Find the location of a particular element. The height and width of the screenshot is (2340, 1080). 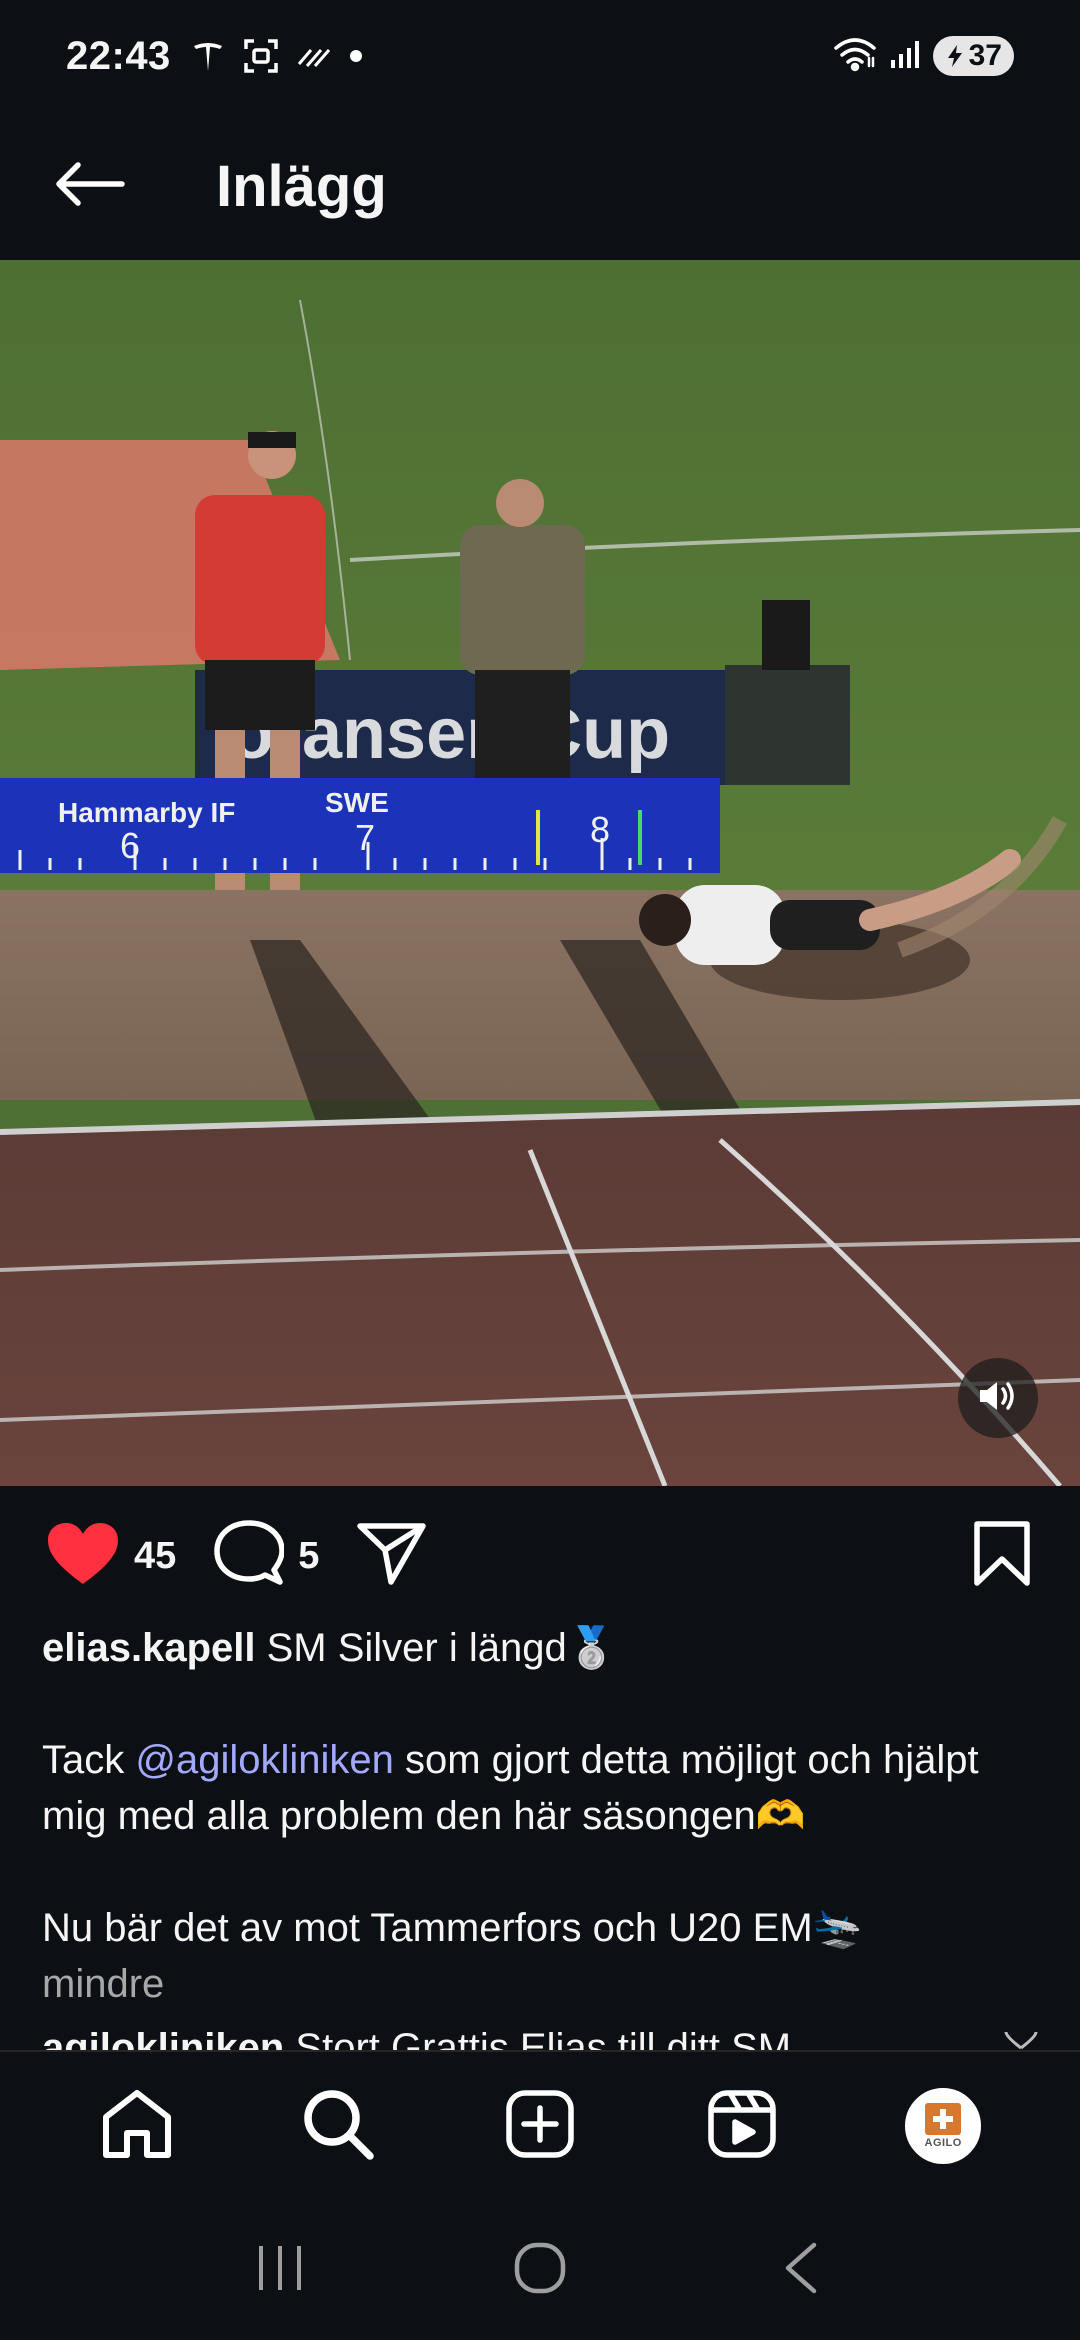

home-circle-icon is located at coordinates (540, 2270).